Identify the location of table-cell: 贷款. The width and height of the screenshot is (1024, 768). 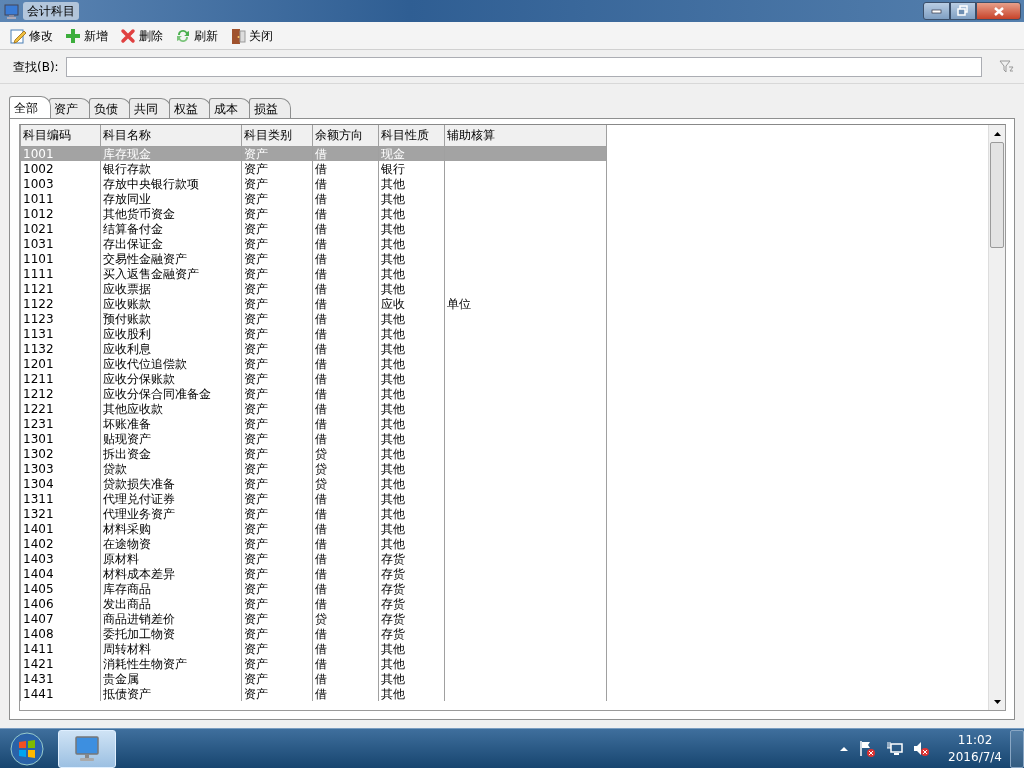
(171, 468).